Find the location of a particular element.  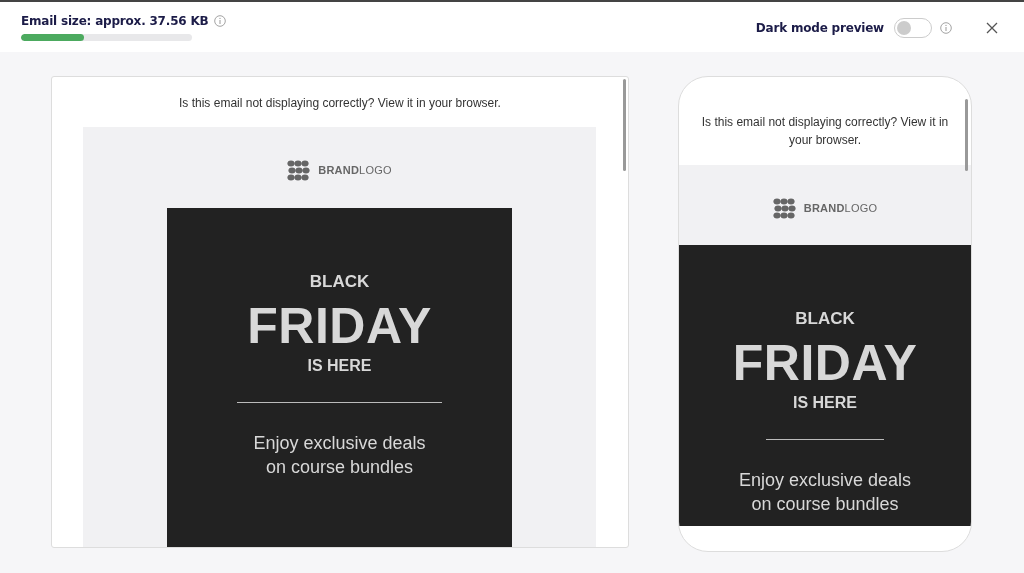

dark-mode-toggle is located at coordinates (913, 28).